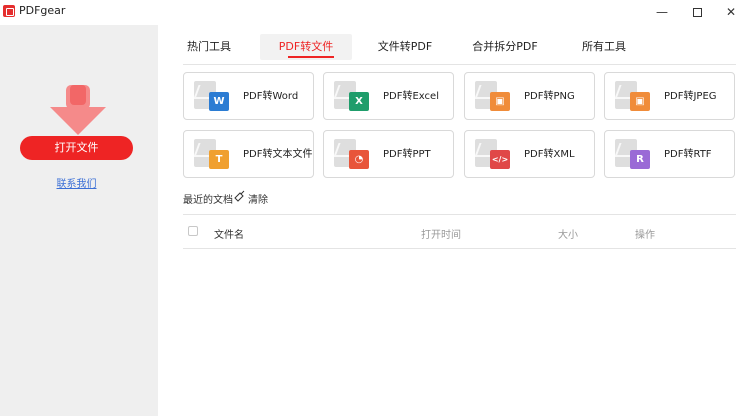 The height and width of the screenshot is (416, 736). I want to click on excel-icon: X, so click(359, 101).